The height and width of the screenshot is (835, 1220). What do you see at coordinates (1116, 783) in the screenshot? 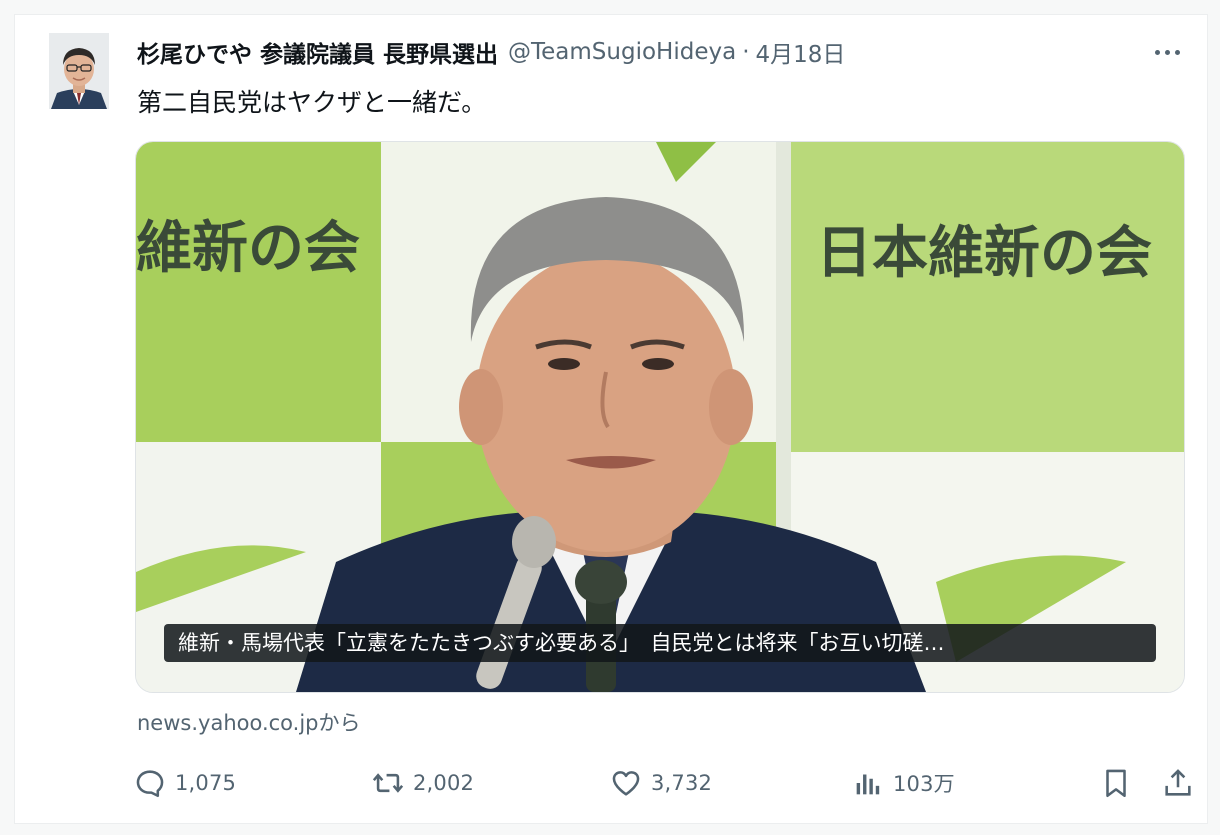
I see `bookmark-icon` at bounding box center [1116, 783].